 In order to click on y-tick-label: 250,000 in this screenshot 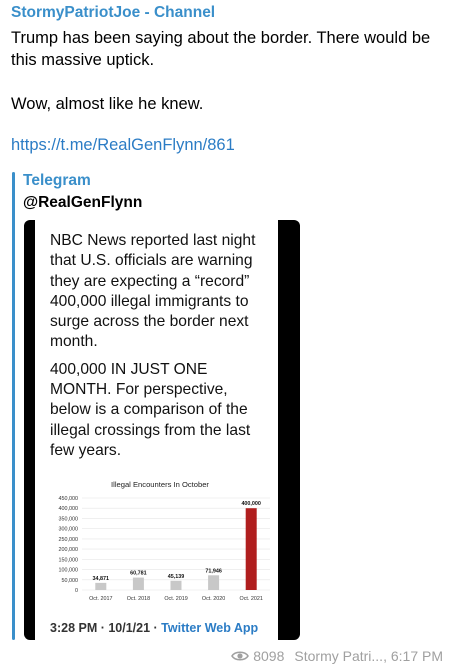, I will do `click(69, 540)`.